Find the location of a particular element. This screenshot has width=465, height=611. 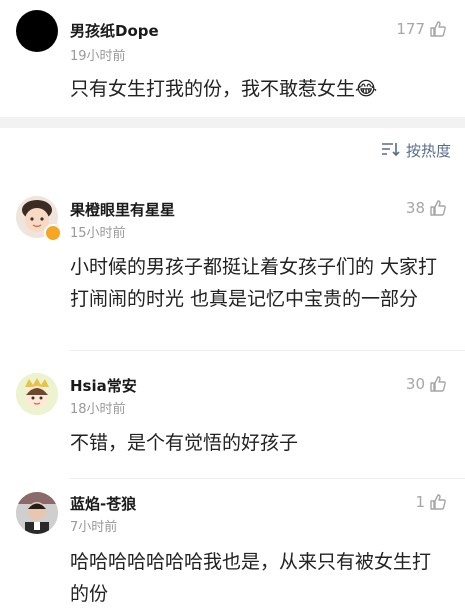

comment-text: 只有女生打我的份，我不敢惹女生😂 is located at coordinates (224, 89).